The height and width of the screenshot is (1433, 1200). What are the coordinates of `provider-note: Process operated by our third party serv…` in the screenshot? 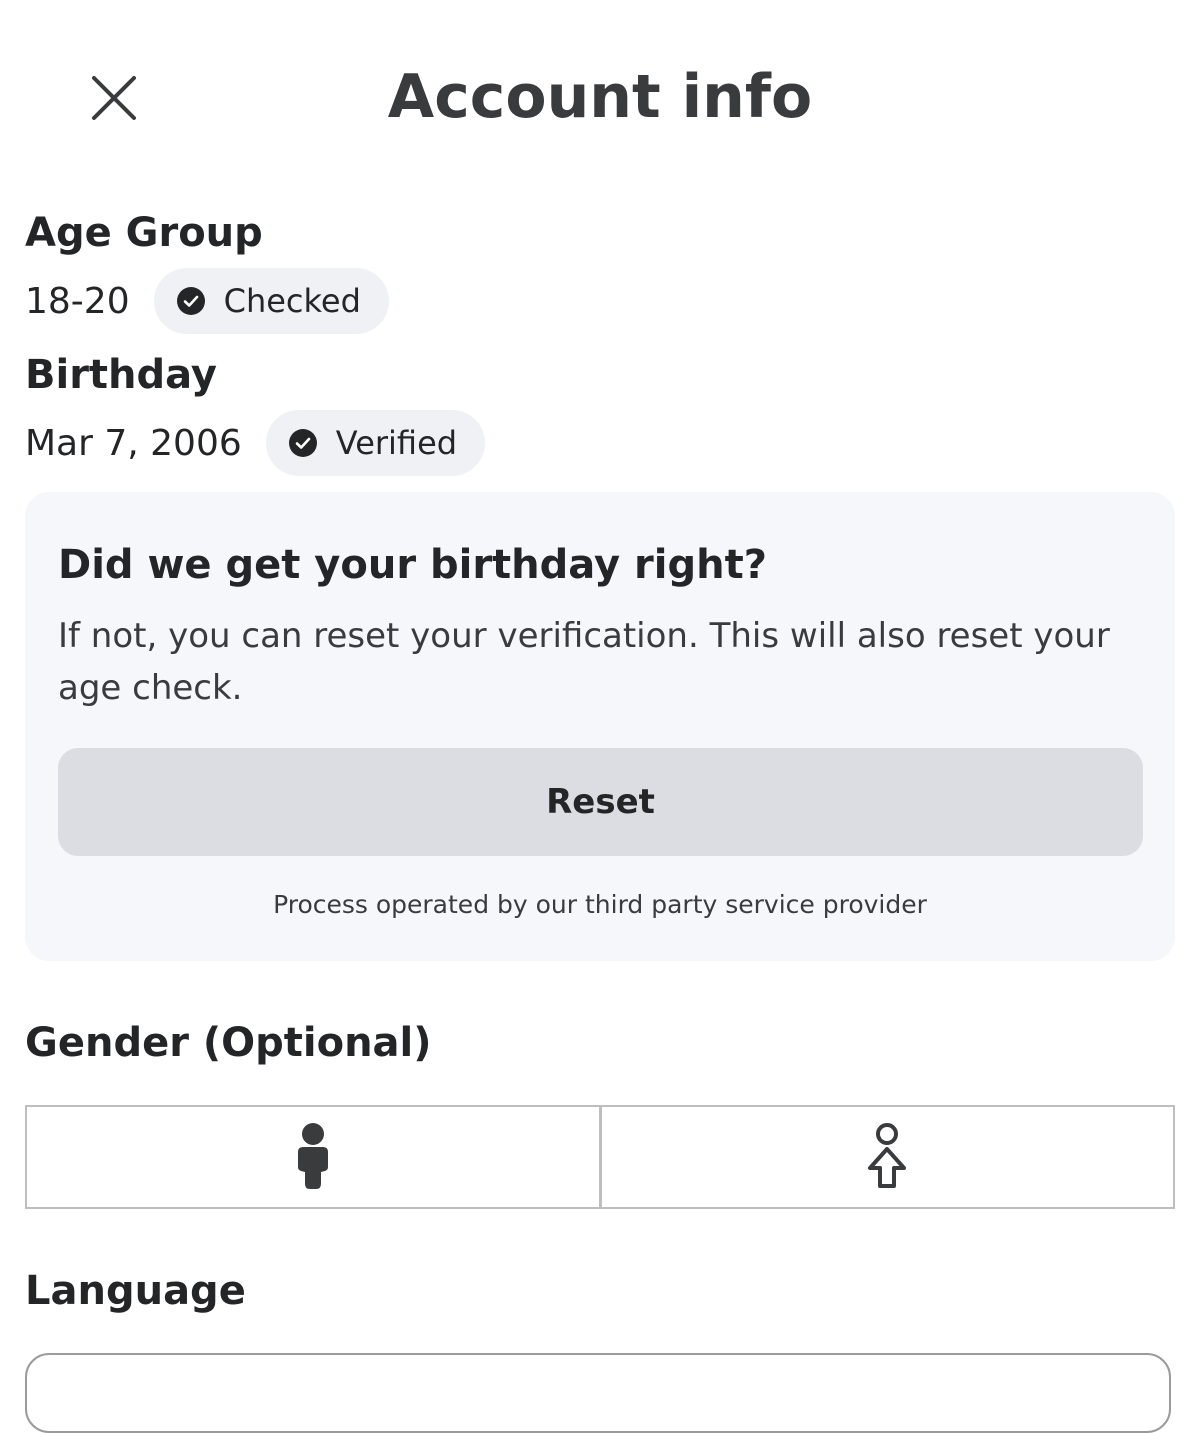 It's located at (600, 904).